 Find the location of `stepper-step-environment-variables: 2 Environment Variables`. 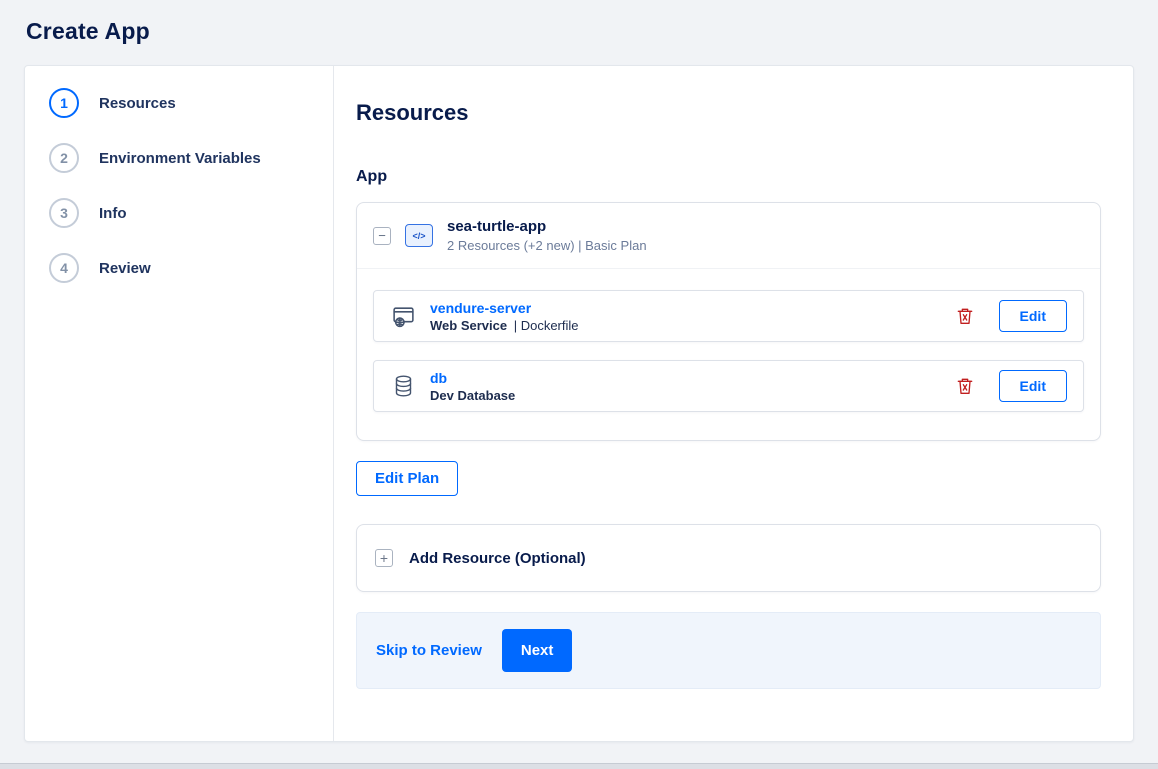

stepper-step-environment-variables: 2 Environment Variables is located at coordinates (191, 158).